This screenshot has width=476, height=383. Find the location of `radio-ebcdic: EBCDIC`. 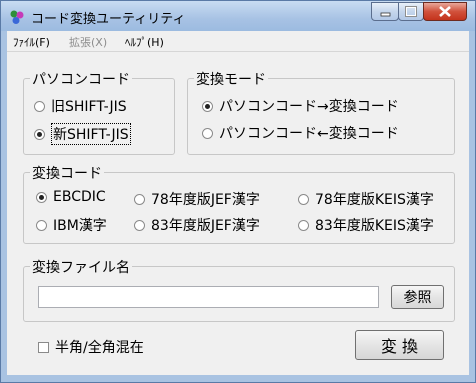

radio-ebcdic: EBCDIC is located at coordinates (71, 197).